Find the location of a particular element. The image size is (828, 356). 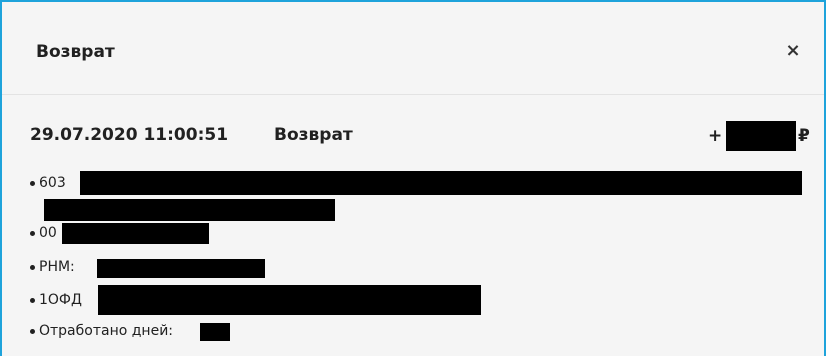

receipt-amount: + ₽ is located at coordinates (759, 136).